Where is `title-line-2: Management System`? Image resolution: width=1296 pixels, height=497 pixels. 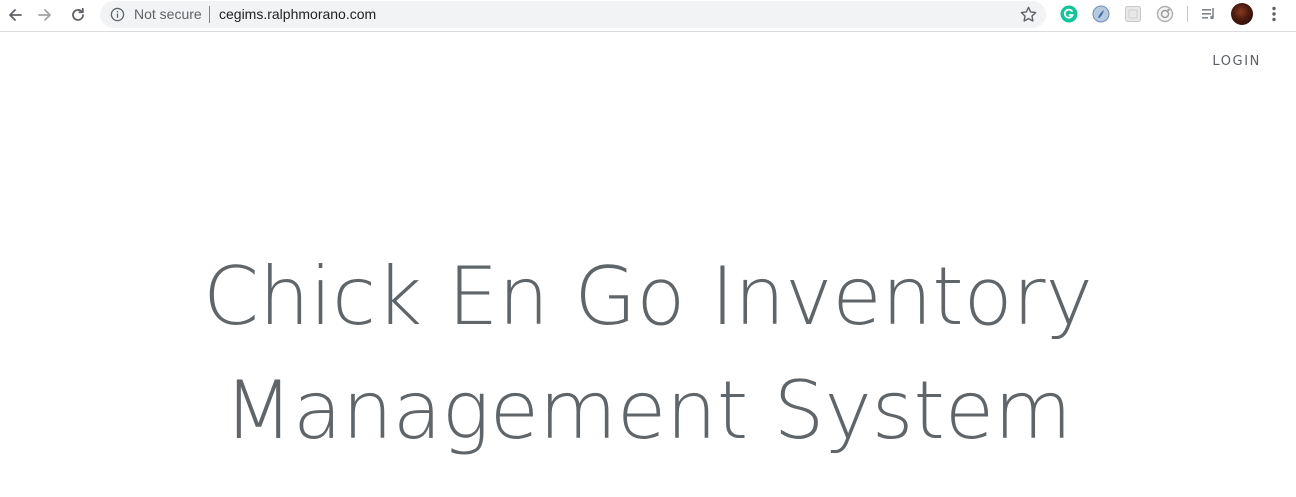 title-line-2: Management System is located at coordinates (648, 410).